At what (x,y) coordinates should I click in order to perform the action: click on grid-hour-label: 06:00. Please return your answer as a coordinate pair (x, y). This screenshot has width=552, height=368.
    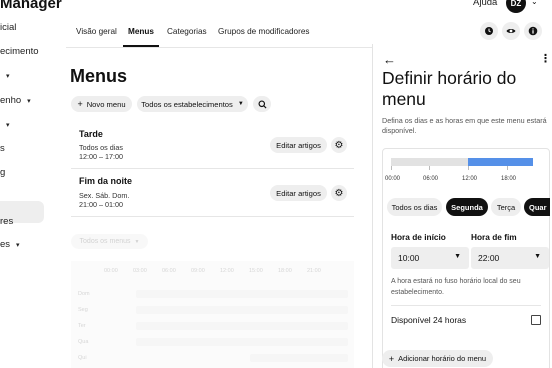
    Looking at the image, I should click on (169, 271).